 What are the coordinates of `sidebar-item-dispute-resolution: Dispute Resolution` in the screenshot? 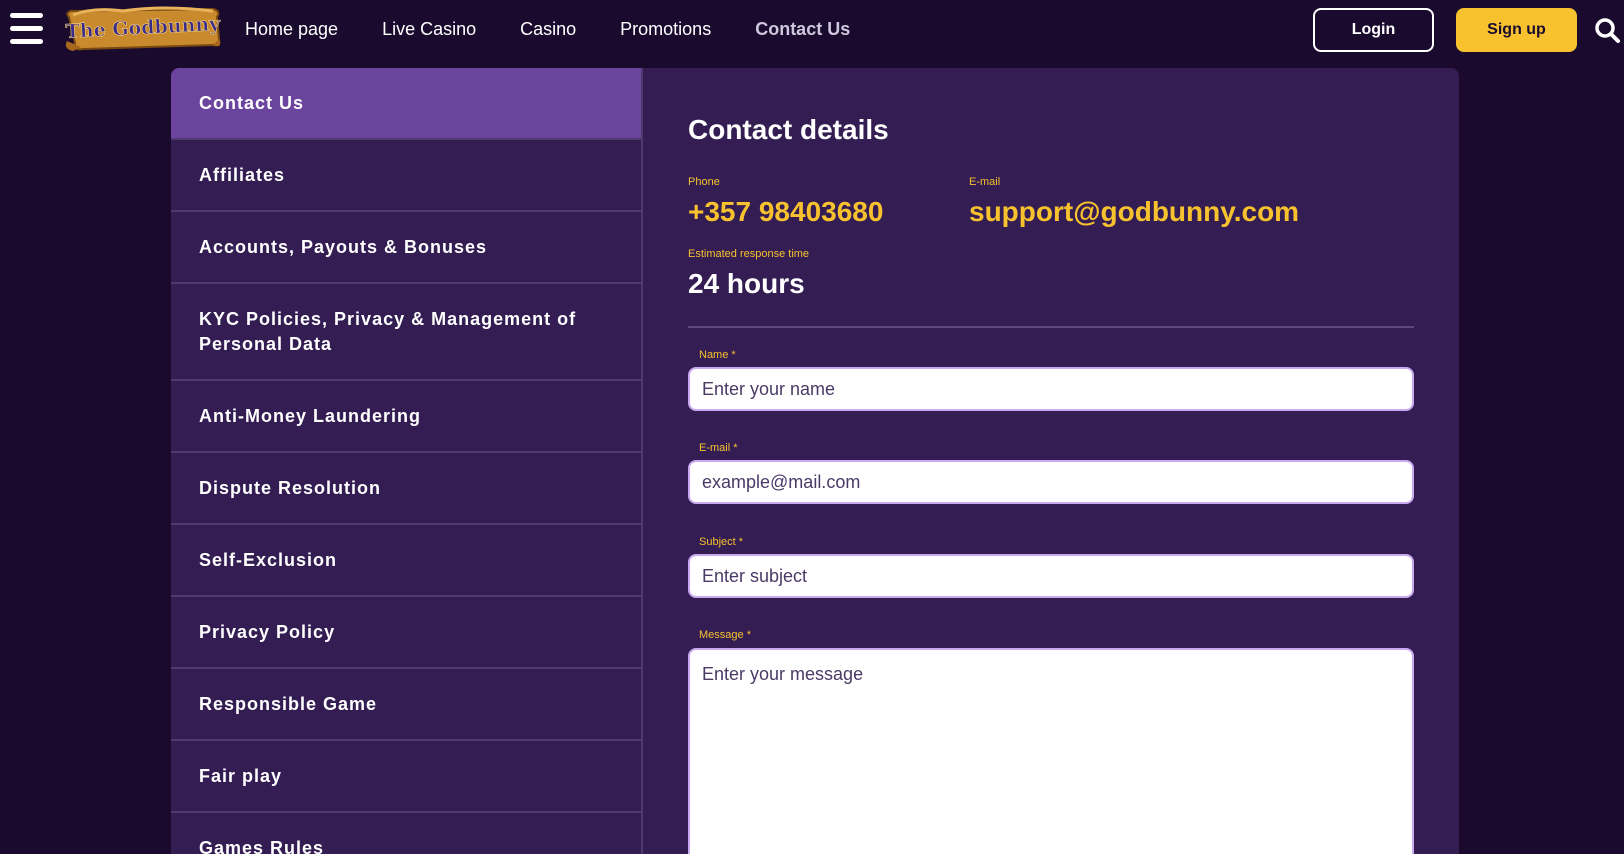 It's located at (406, 489).